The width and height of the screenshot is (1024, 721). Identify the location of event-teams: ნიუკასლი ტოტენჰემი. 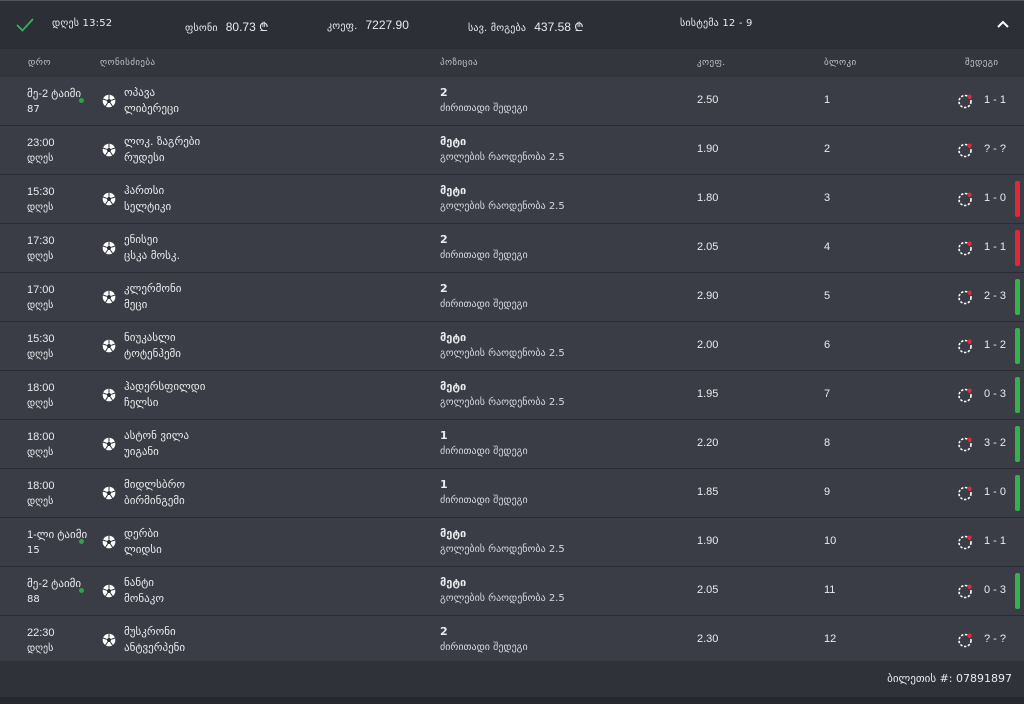
(152, 346).